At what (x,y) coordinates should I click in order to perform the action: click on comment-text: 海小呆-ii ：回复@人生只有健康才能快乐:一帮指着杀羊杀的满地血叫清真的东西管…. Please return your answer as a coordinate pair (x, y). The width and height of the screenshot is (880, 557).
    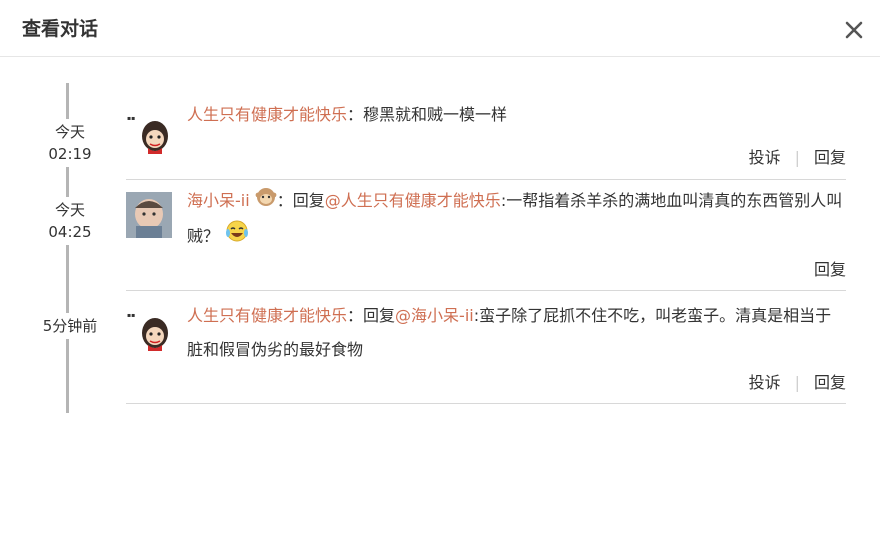
    Looking at the image, I should click on (516, 219).